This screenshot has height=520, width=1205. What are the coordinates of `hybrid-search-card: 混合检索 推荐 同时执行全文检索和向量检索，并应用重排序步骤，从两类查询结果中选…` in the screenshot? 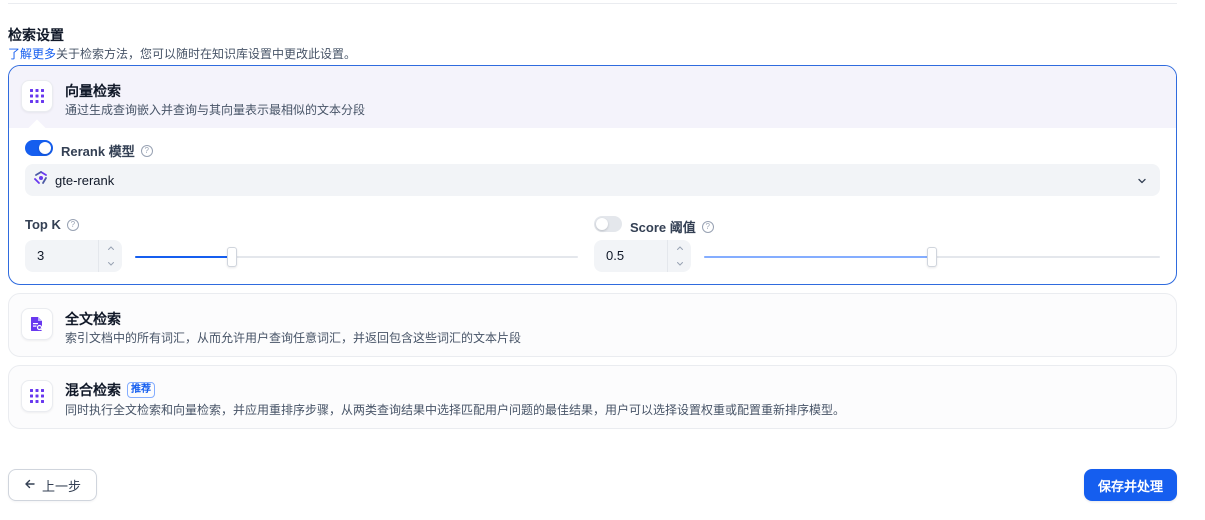 It's located at (592, 397).